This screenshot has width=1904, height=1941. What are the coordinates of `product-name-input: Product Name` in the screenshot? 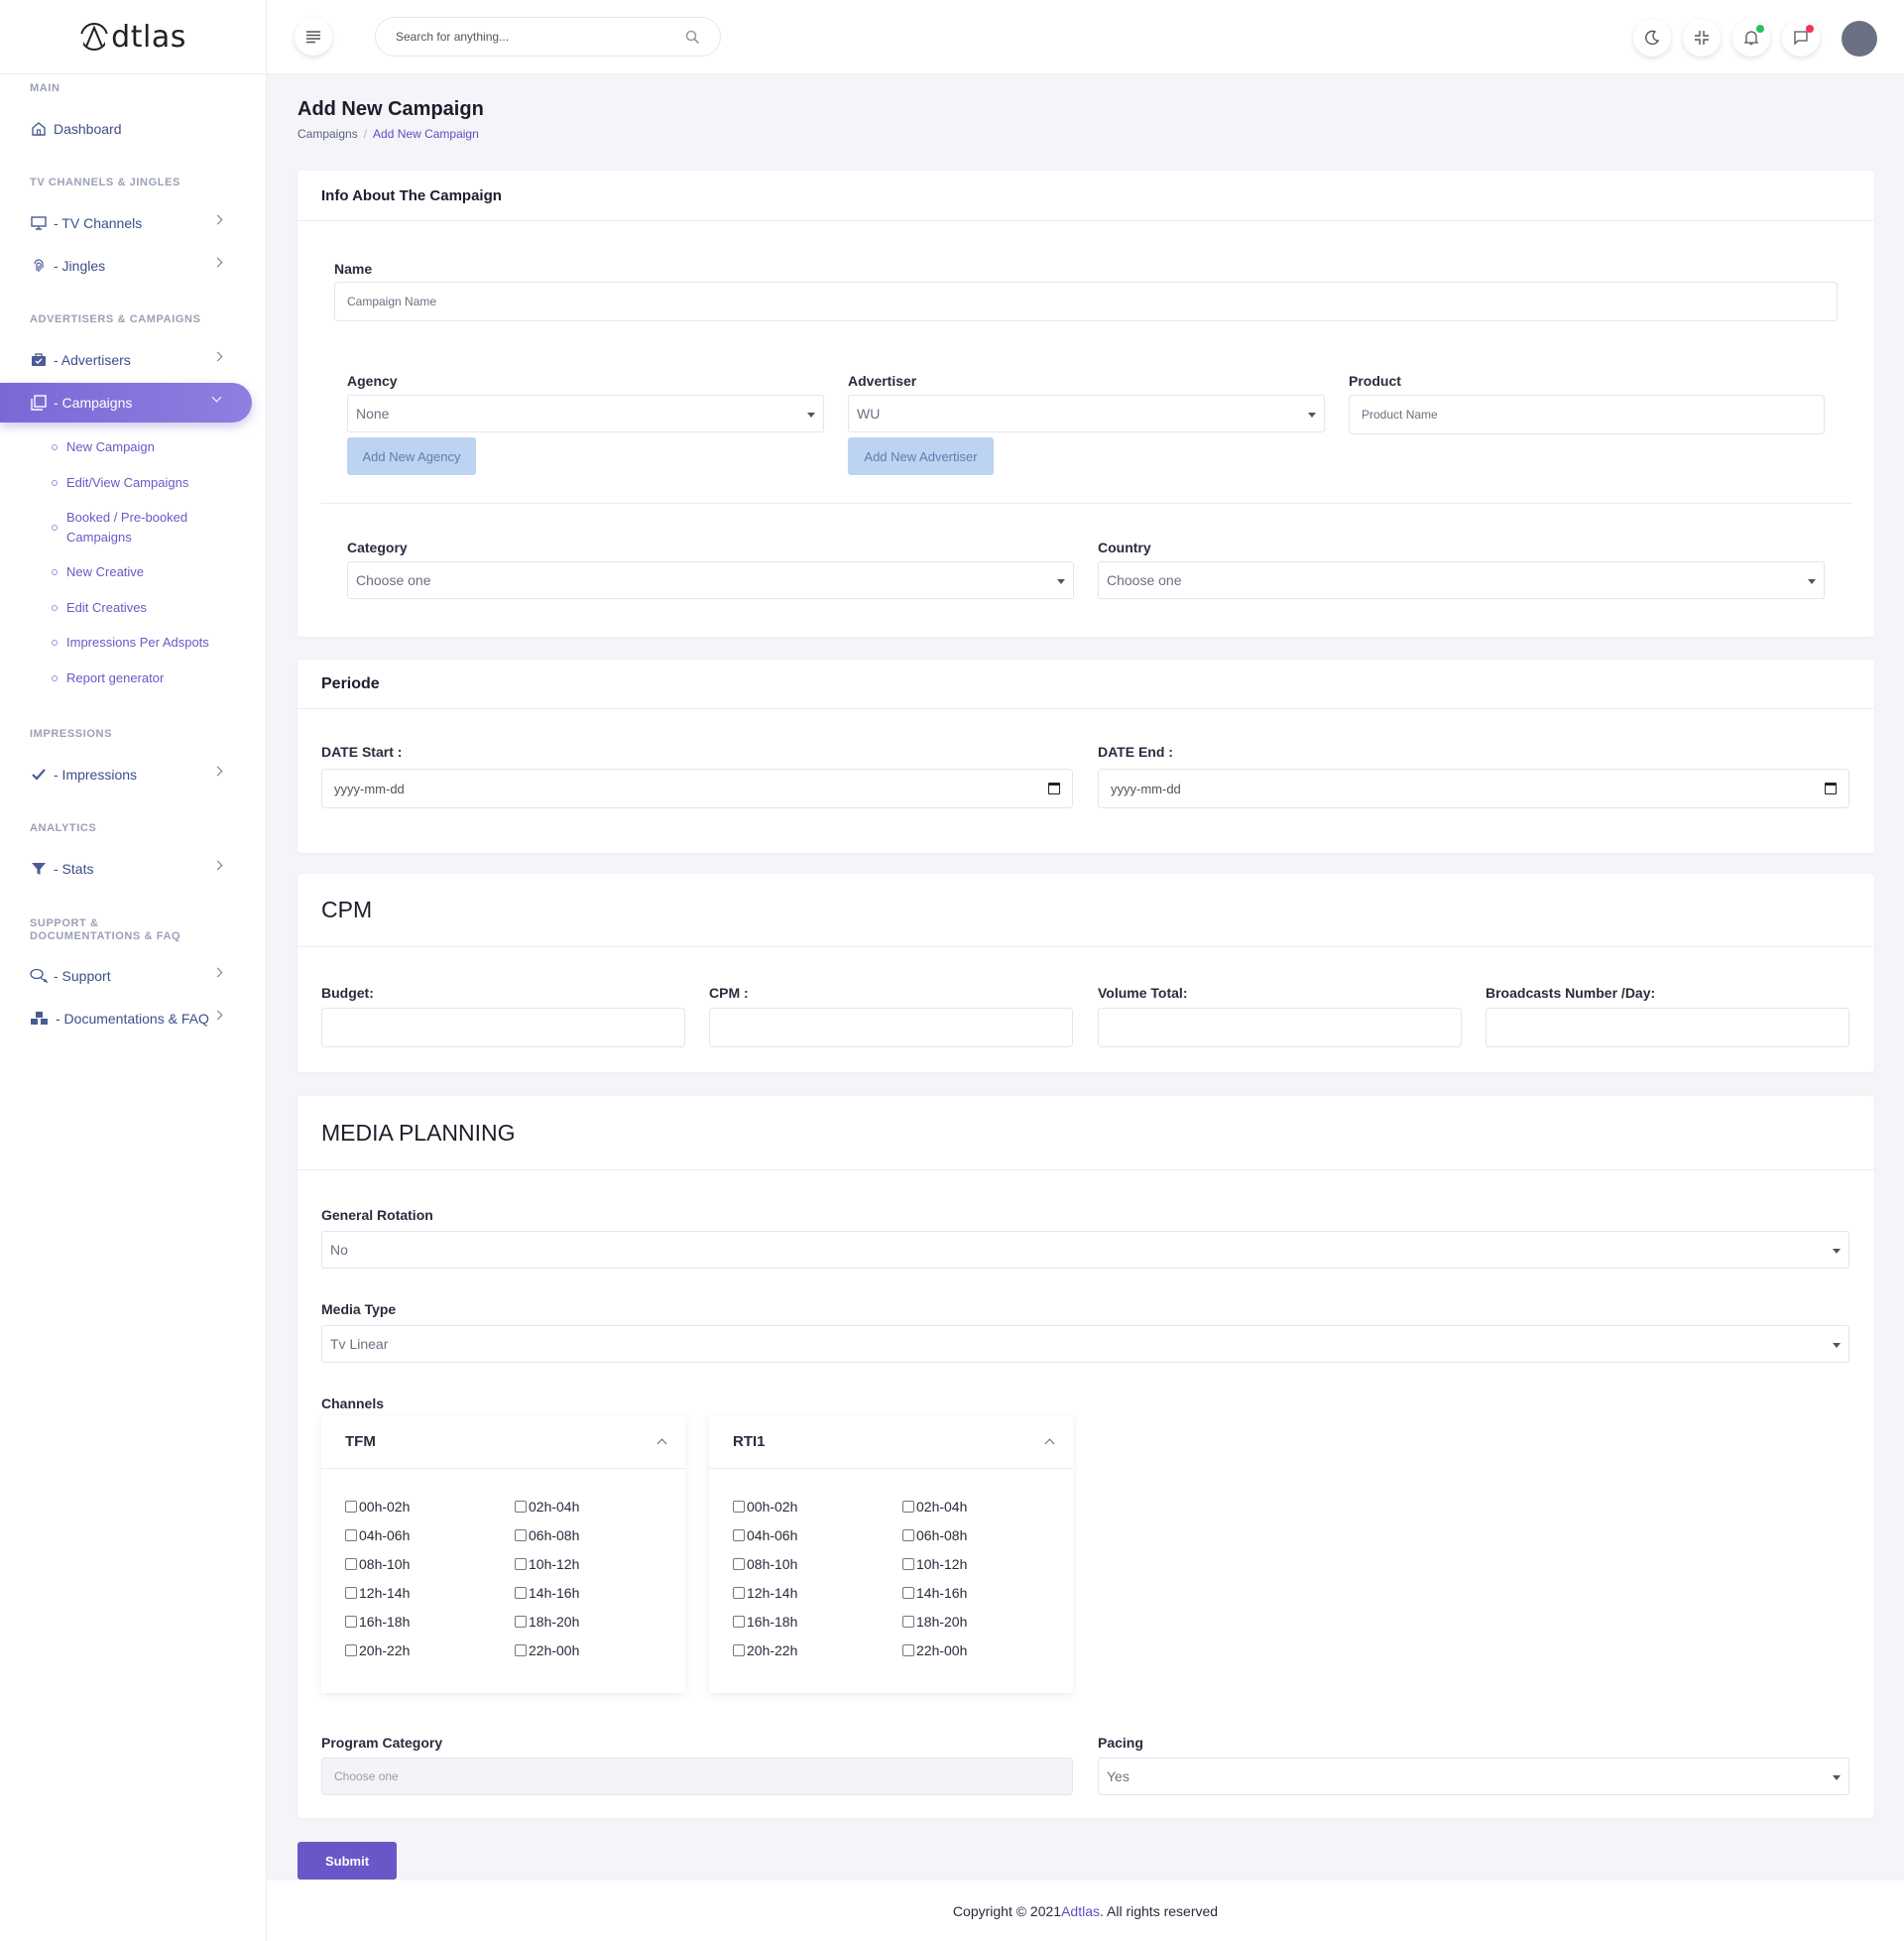 It's located at (1587, 414).